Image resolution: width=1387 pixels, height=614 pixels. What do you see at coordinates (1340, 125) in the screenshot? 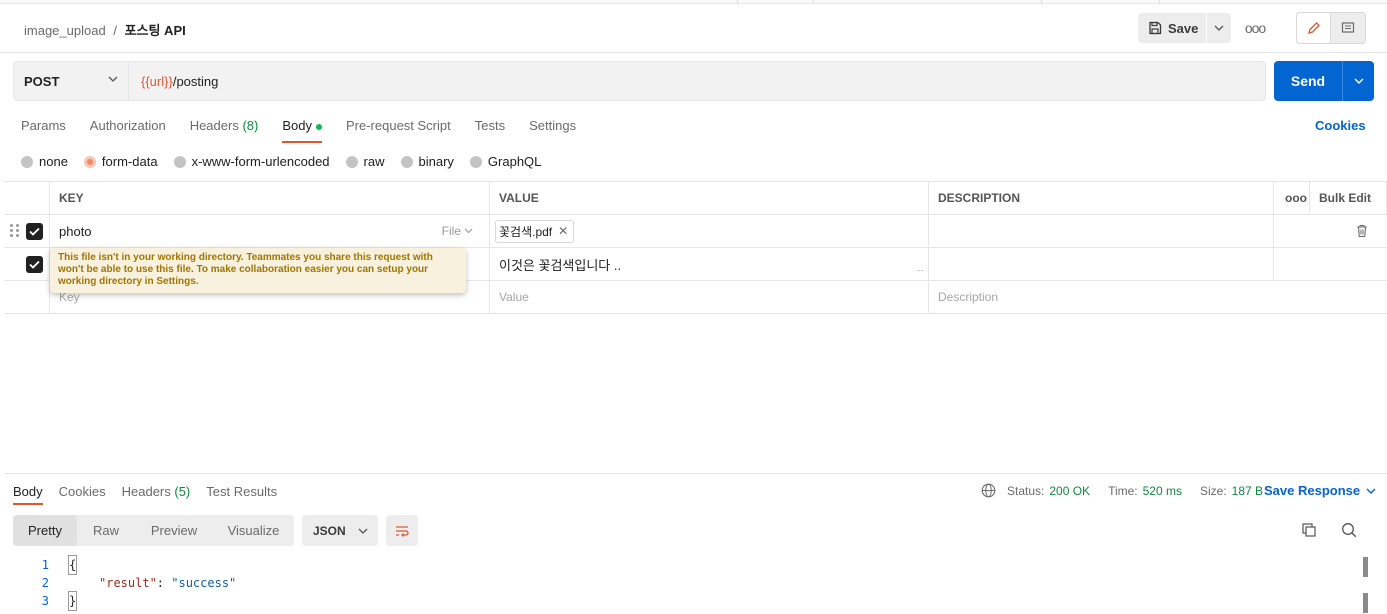
I see `cookies-link: Cookies` at bounding box center [1340, 125].